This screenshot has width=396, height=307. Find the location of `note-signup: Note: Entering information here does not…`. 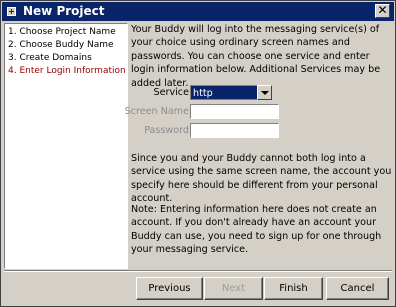

note-signup: Note: Entering information here does not… is located at coordinates (256, 230).